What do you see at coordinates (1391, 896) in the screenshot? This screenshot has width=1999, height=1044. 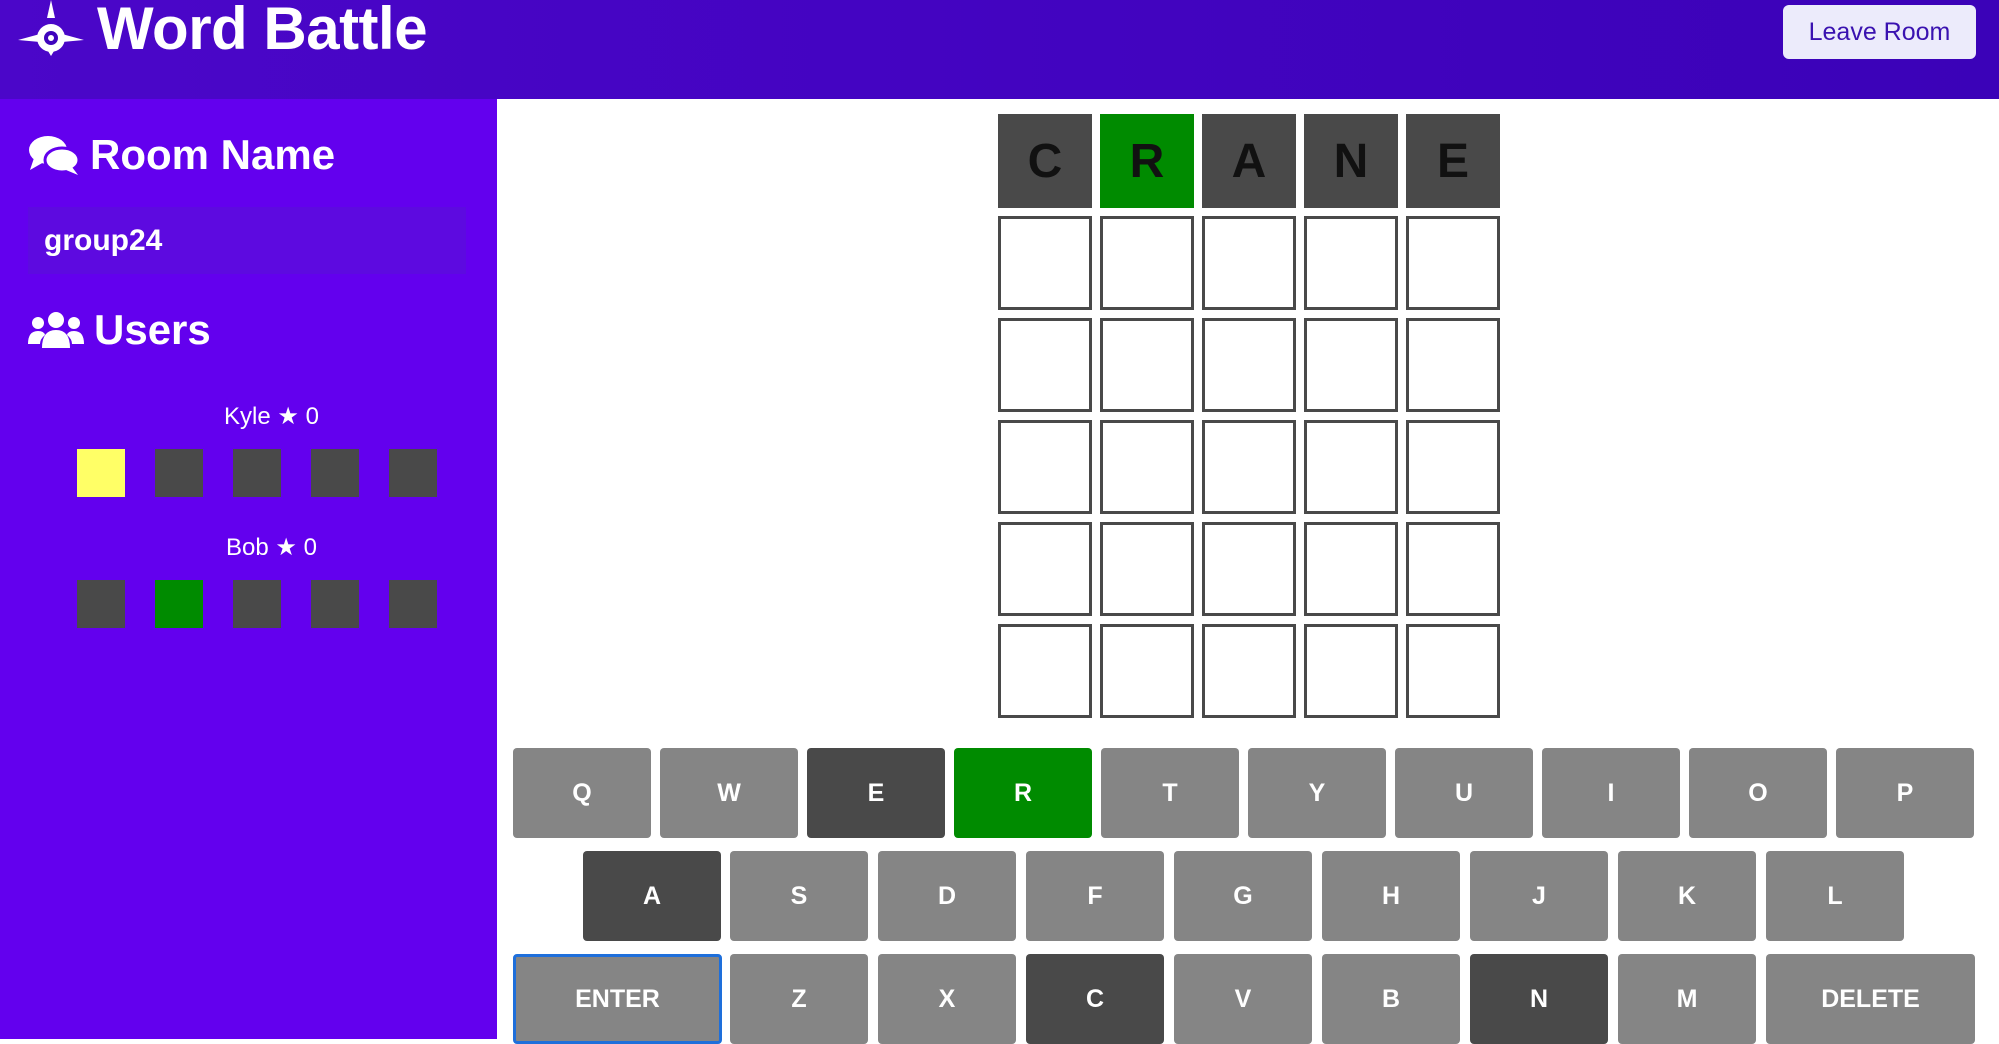 I see `key-h: H` at bounding box center [1391, 896].